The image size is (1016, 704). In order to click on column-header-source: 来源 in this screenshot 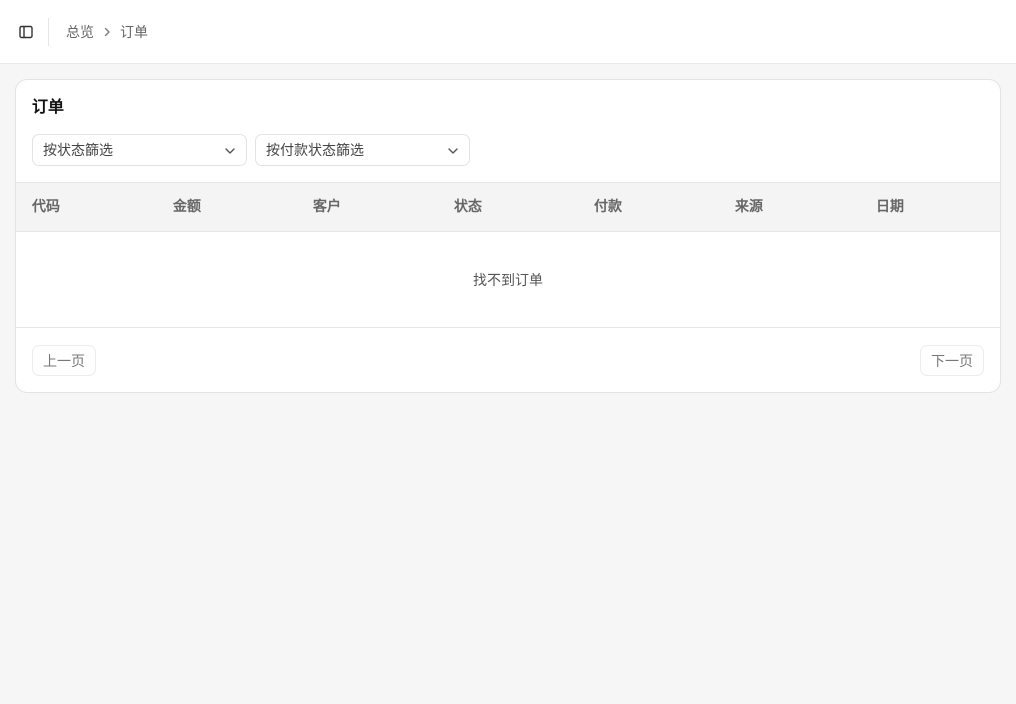, I will do `click(749, 207)`.